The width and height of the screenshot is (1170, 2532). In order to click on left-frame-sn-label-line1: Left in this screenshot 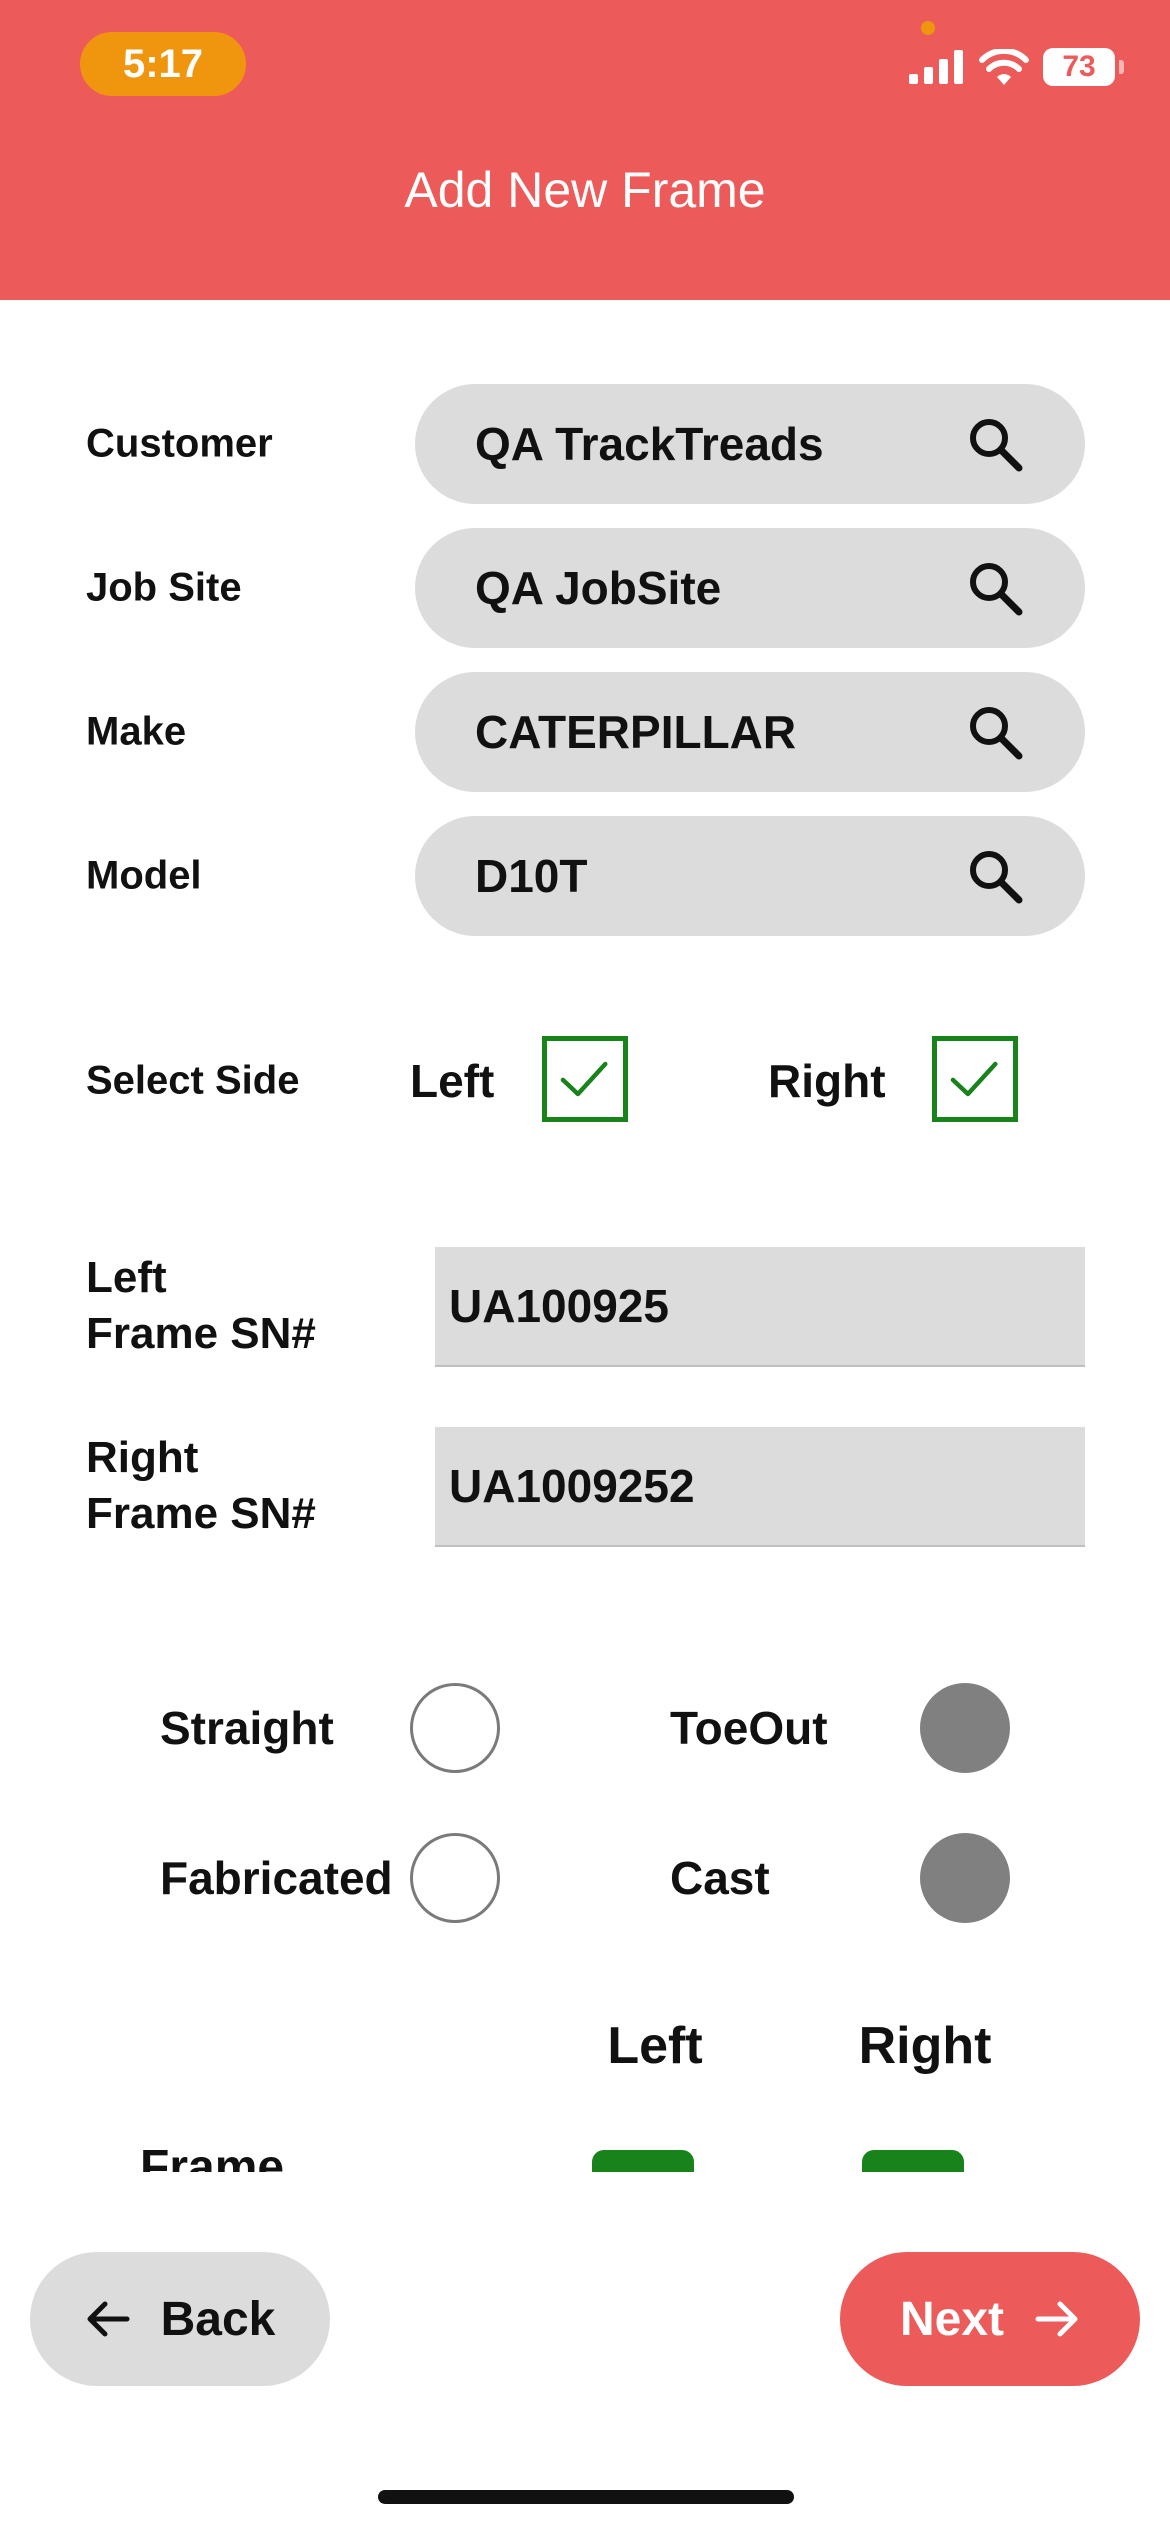, I will do `click(126, 1277)`.